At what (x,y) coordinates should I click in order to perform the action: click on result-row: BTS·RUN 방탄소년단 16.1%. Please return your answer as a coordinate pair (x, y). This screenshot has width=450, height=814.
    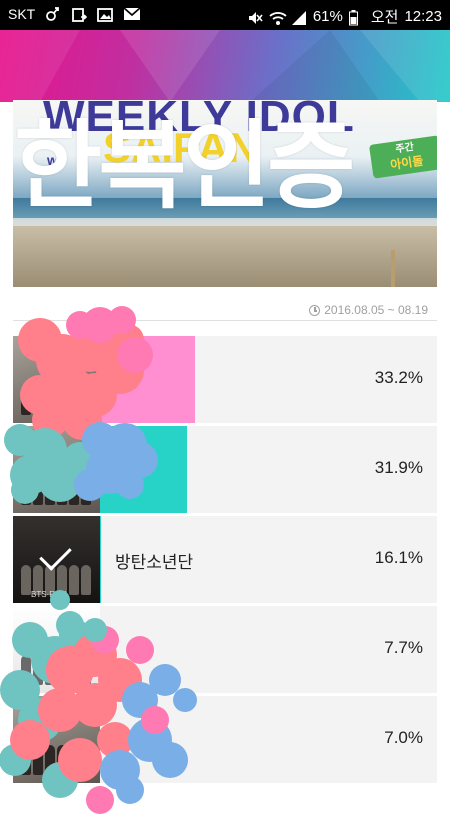
    Looking at the image, I should click on (225, 559).